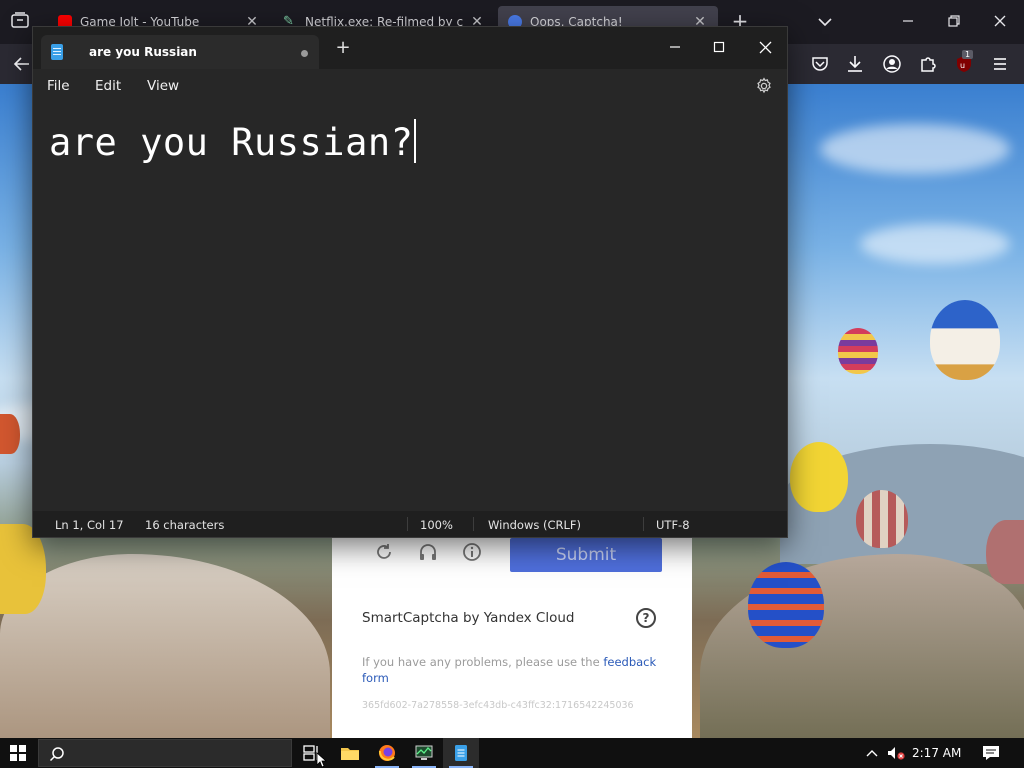  I want to click on windows-logo-icon, so click(18, 753).